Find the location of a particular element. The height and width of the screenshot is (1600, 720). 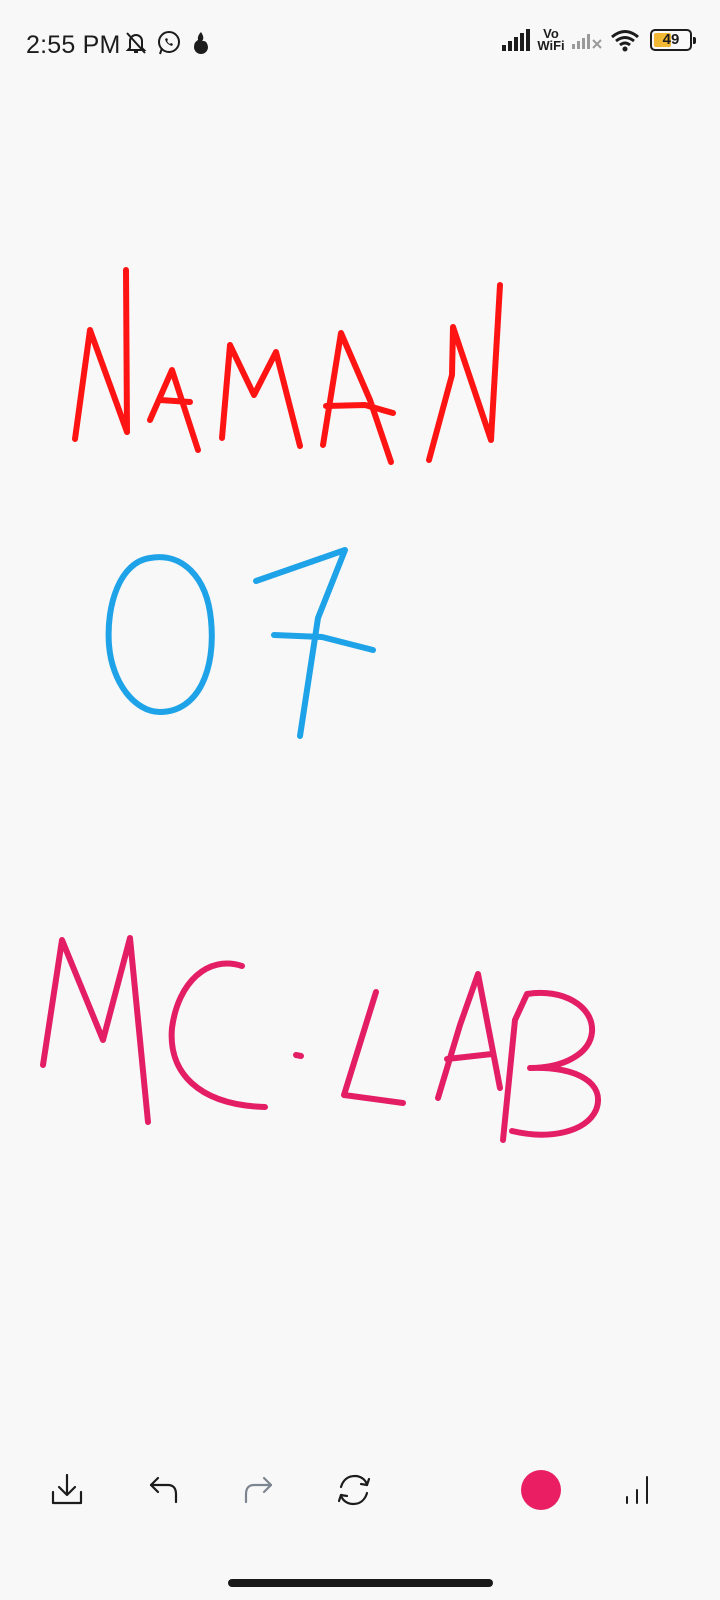

reset-button is located at coordinates (354, 1490).